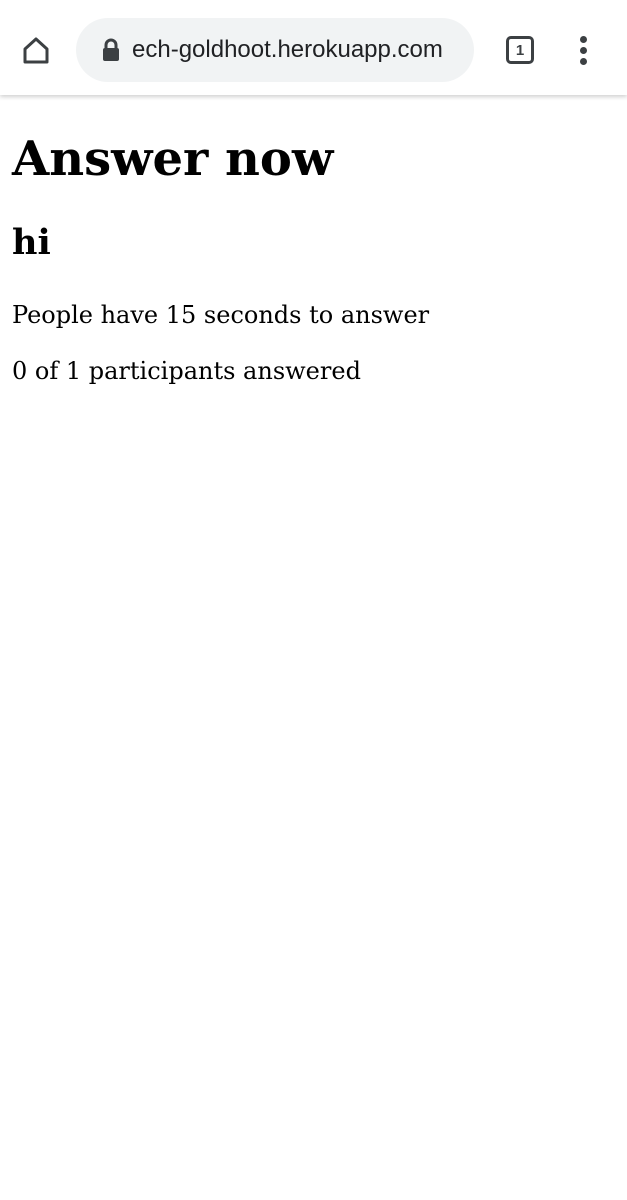 The width and height of the screenshot is (627, 1200). I want to click on home-icon, so click(36, 50).